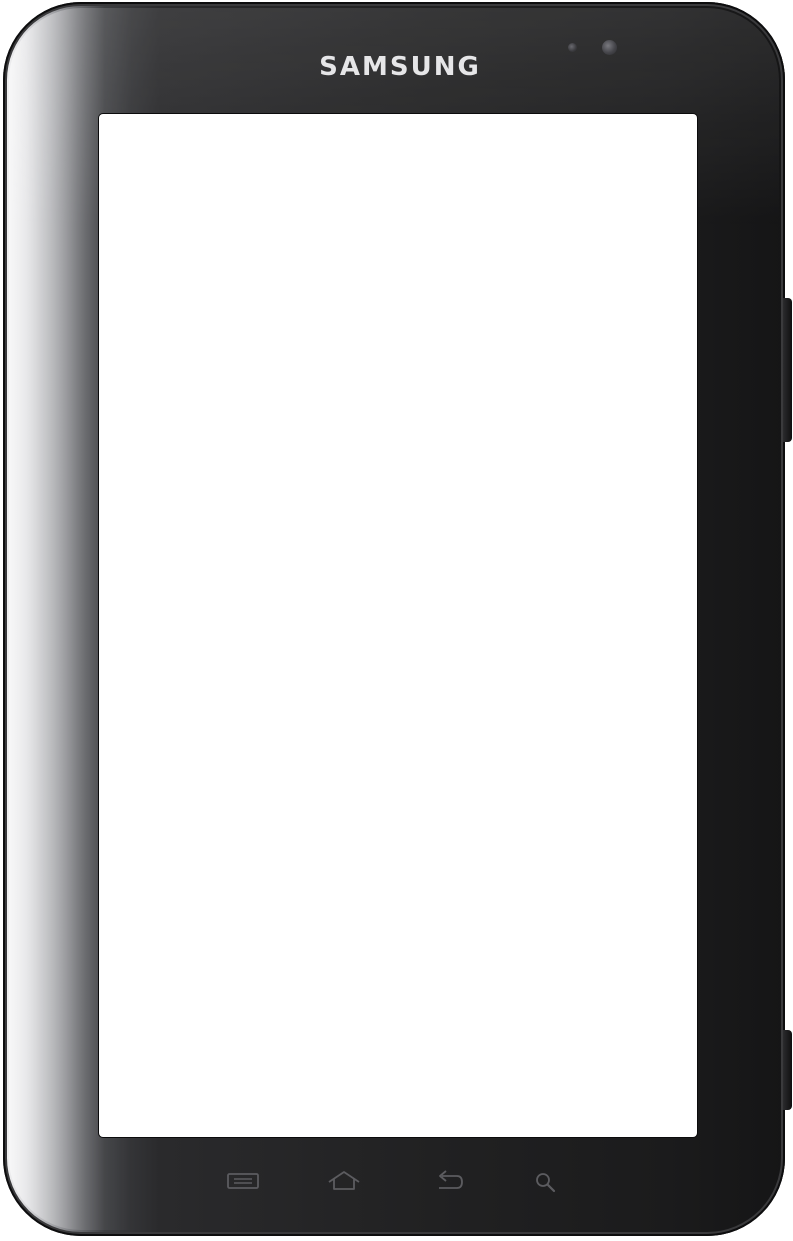 The image size is (793, 1241). I want to click on brand-logo: SAMSUNG, so click(400, 67).